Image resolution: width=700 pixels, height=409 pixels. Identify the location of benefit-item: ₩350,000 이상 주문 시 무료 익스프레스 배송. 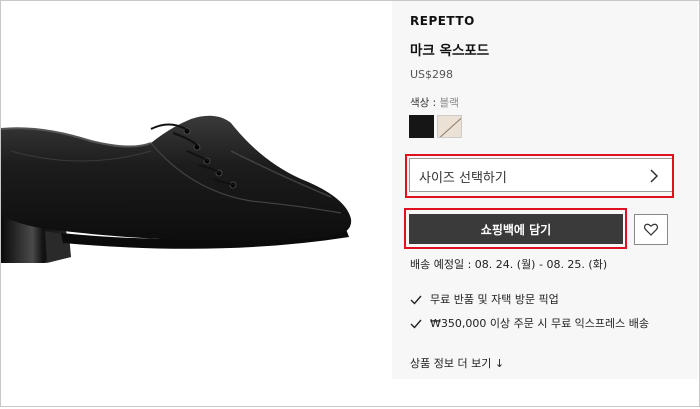
(529, 323).